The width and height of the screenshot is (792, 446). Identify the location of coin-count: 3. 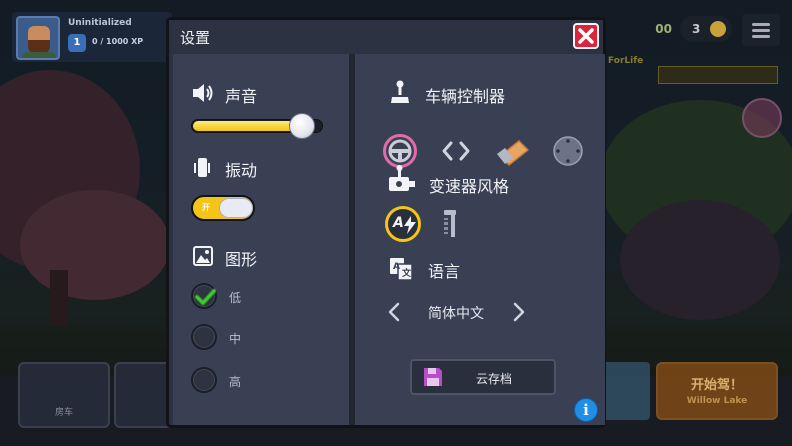
(696, 29).